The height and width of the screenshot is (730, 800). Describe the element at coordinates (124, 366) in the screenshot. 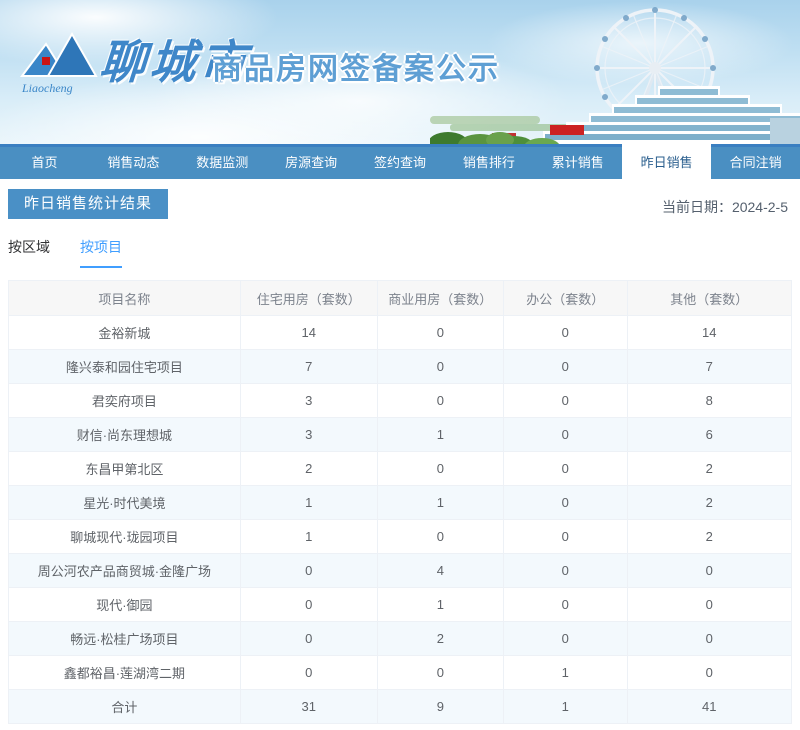

I see `project-name-cell: 隆兴泰和园住宅项目` at that location.